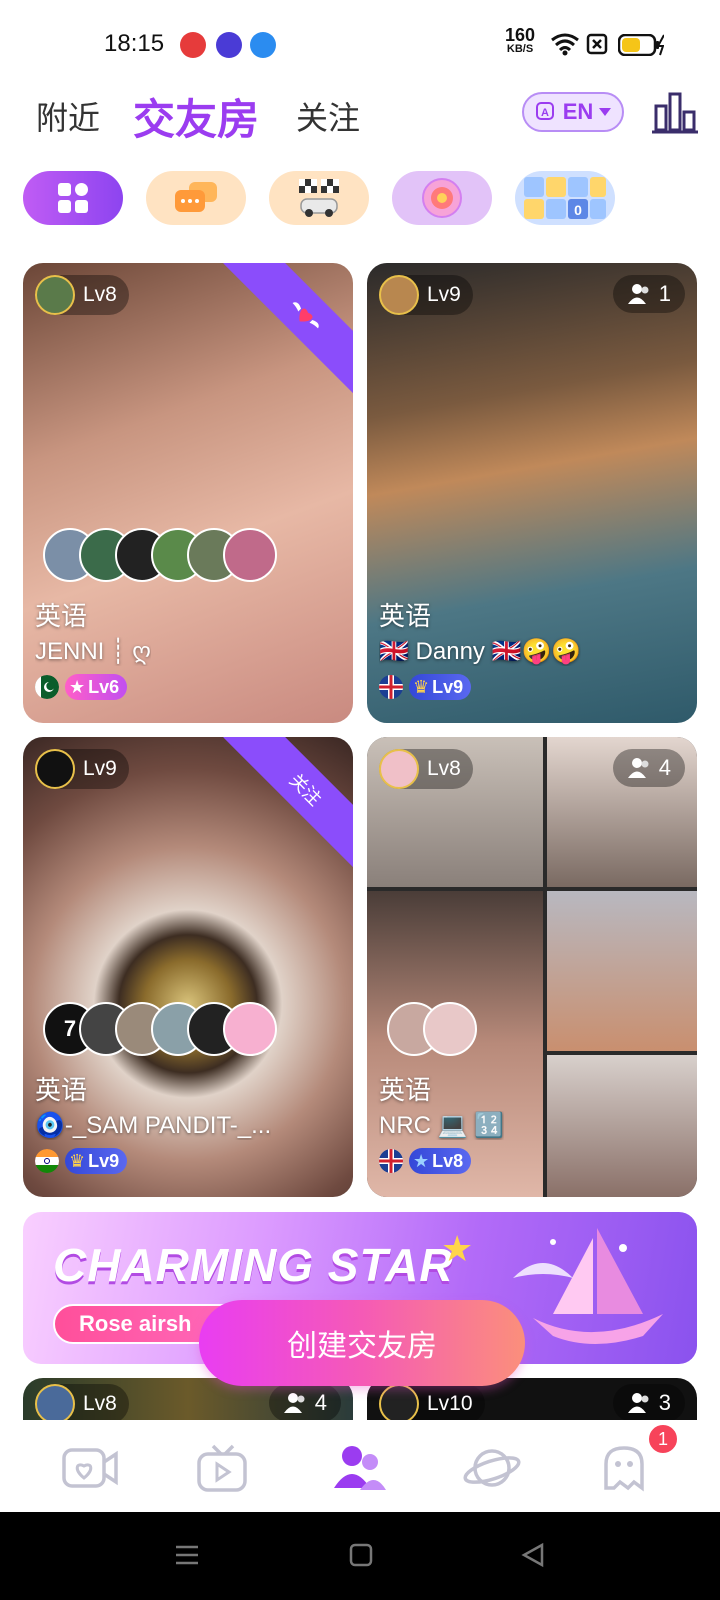 The width and height of the screenshot is (720, 1600). Describe the element at coordinates (360, 45) in the screenshot. I see `status-bar: 18:15 160 KB/S` at that location.